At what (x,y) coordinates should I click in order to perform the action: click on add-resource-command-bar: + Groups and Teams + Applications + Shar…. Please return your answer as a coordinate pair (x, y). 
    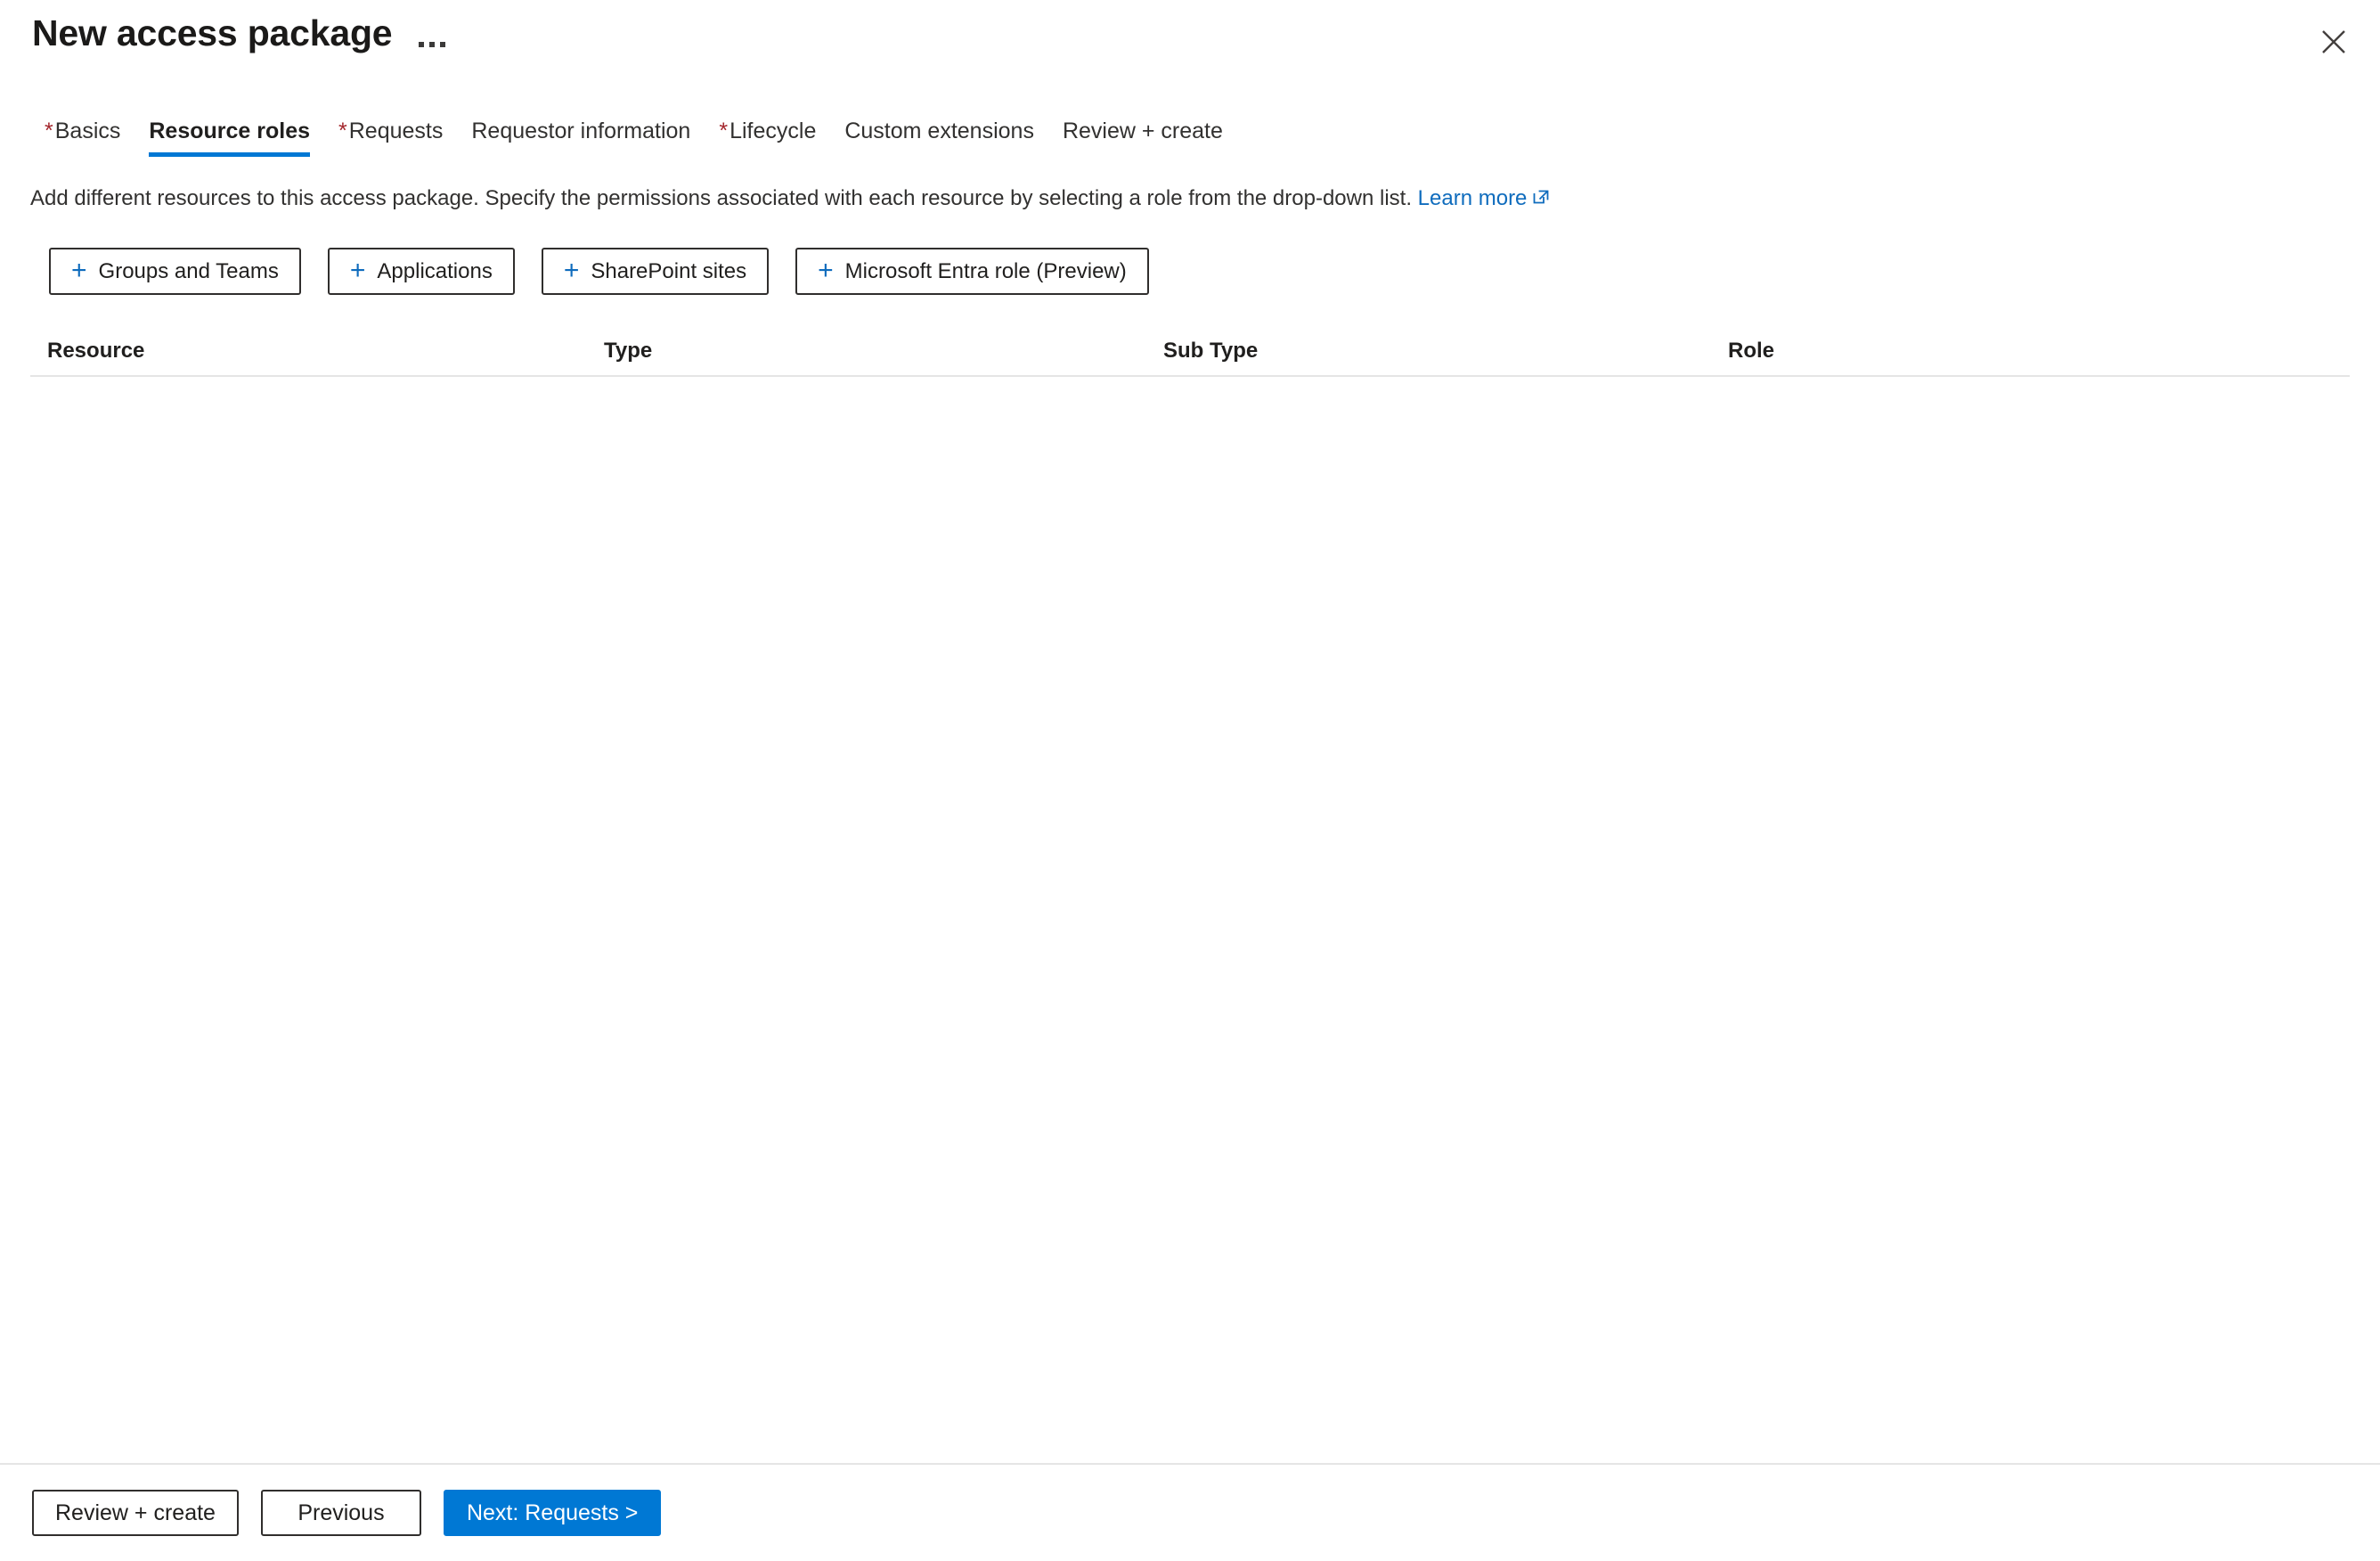
    Looking at the image, I should click on (1214, 272).